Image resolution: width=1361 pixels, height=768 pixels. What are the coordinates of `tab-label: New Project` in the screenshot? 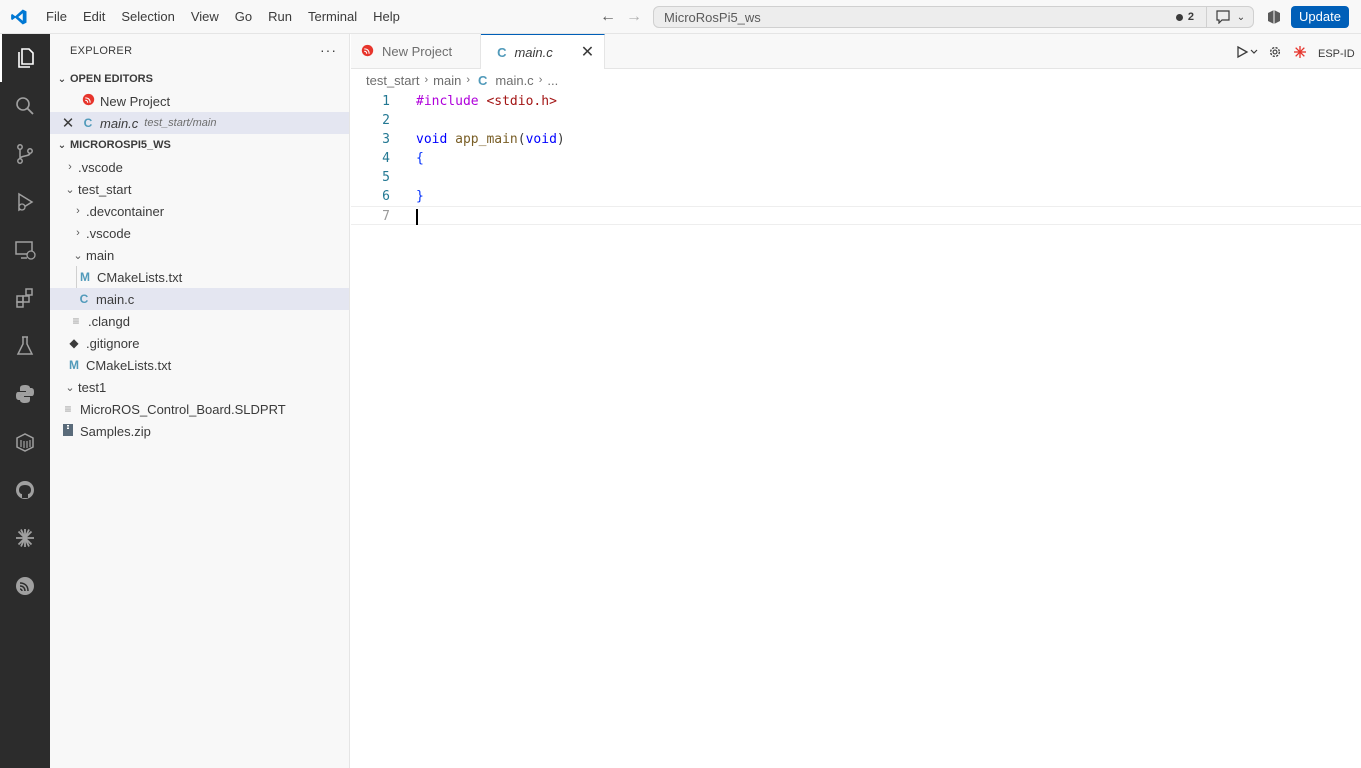 It's located at (417, 51).